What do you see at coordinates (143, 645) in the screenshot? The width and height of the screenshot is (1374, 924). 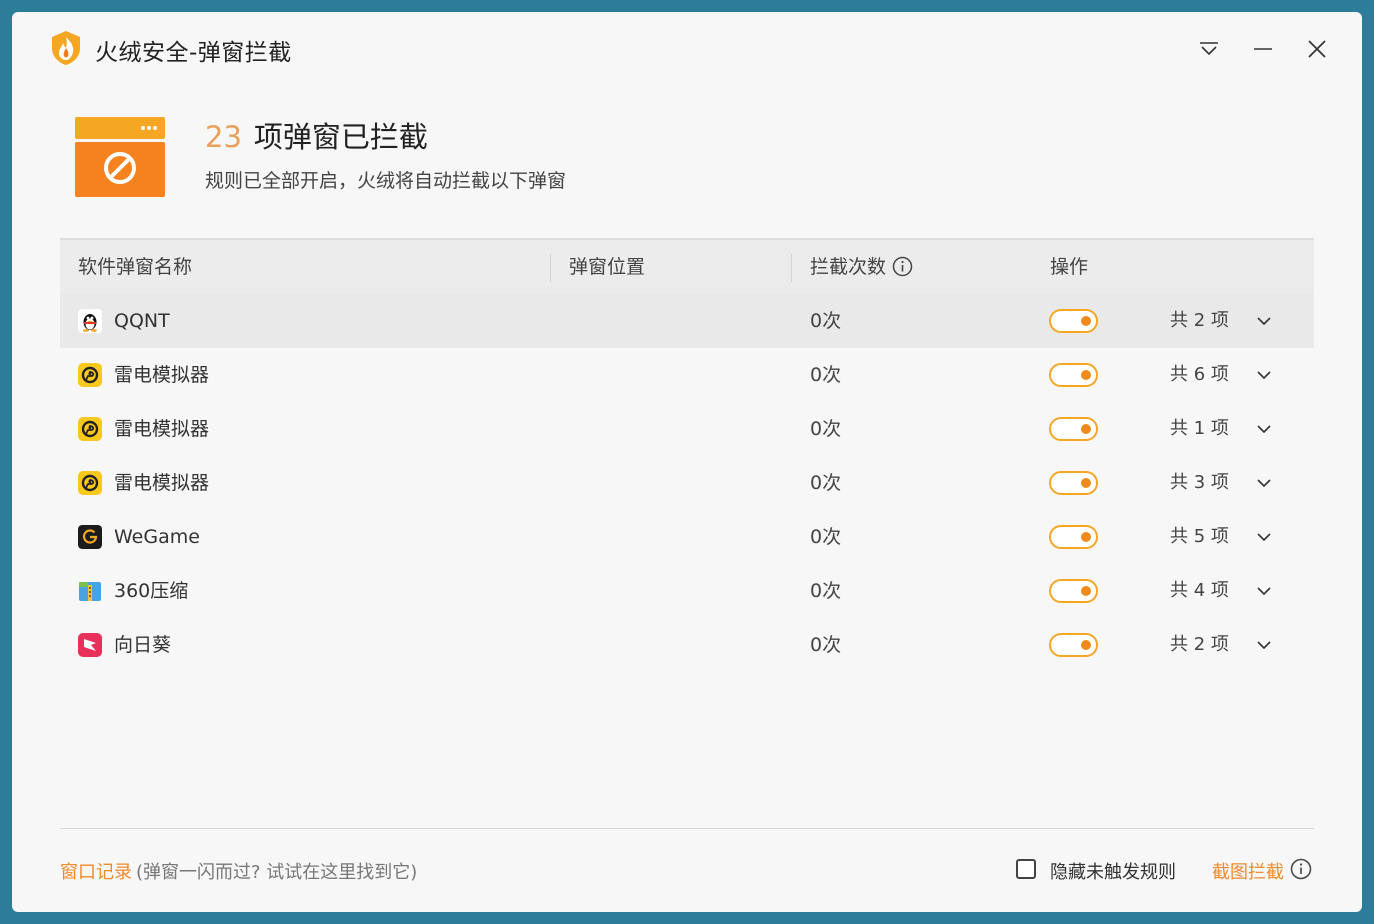 I see `app-name: 向日葵` at bounding box center [143, 645].